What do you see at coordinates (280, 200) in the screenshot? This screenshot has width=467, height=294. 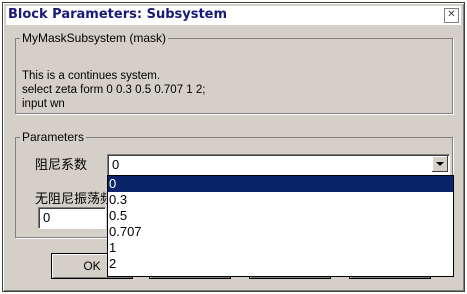 I see `dropdown-option: 0.3` at bounding box center [280, 200].